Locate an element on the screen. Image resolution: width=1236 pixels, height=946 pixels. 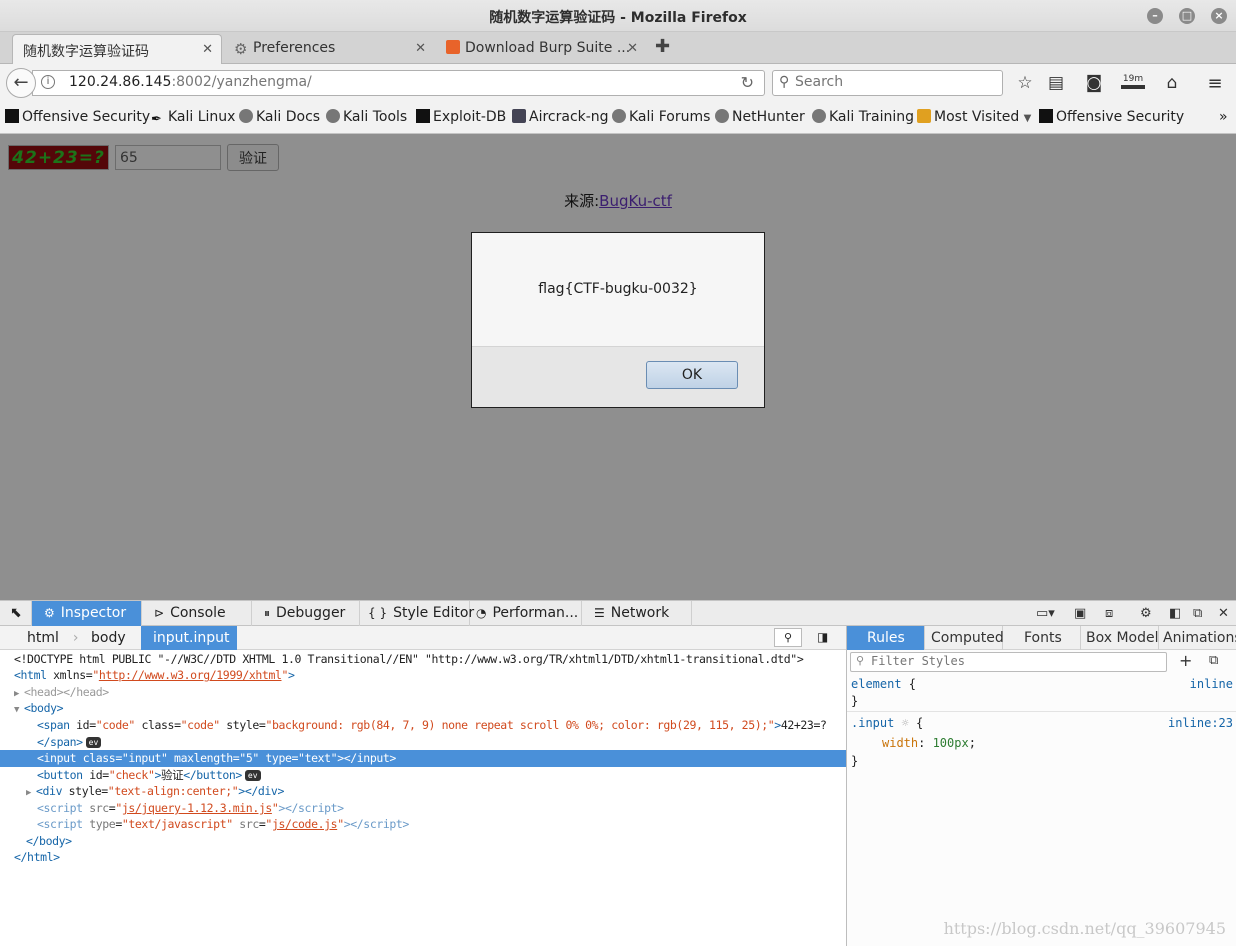
bookmark-kali-forums: Kali Forums is located at coordinates (661, 117).